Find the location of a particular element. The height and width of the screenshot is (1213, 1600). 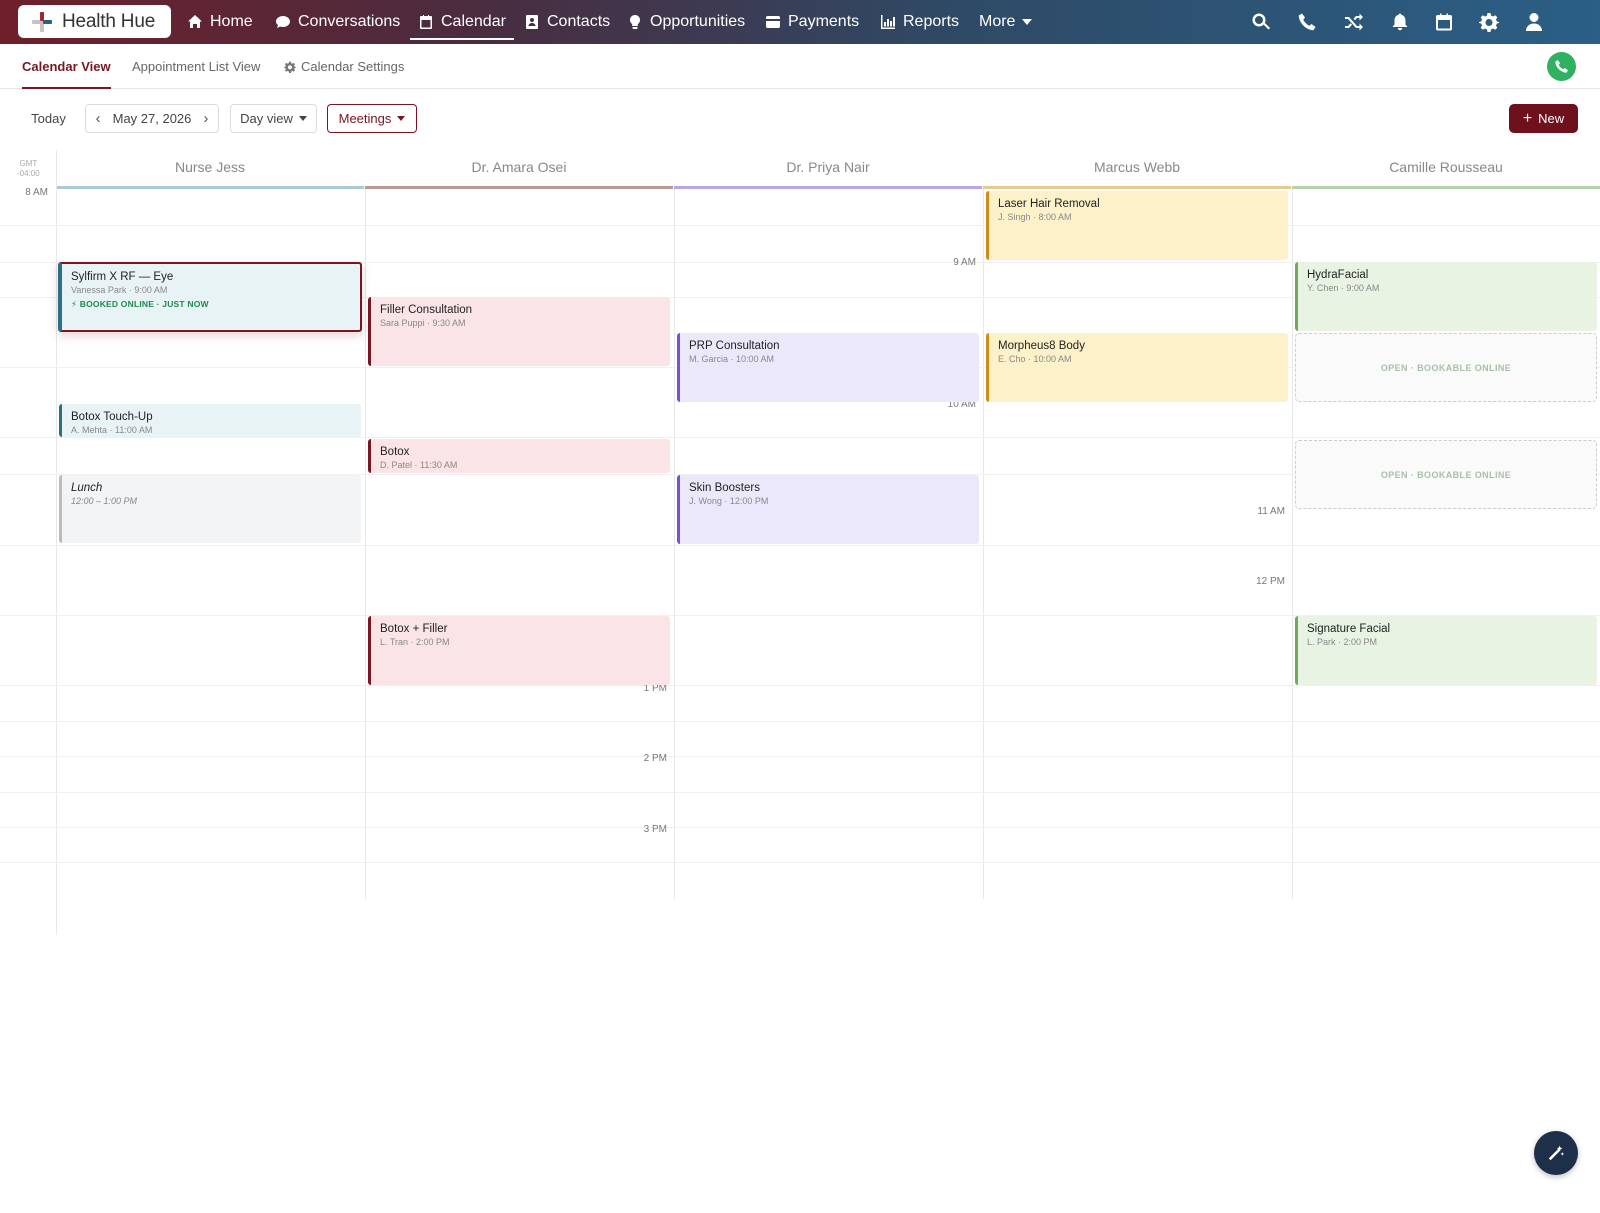

appointment-title: Botox + Filler is located at coordinates (414, 629).